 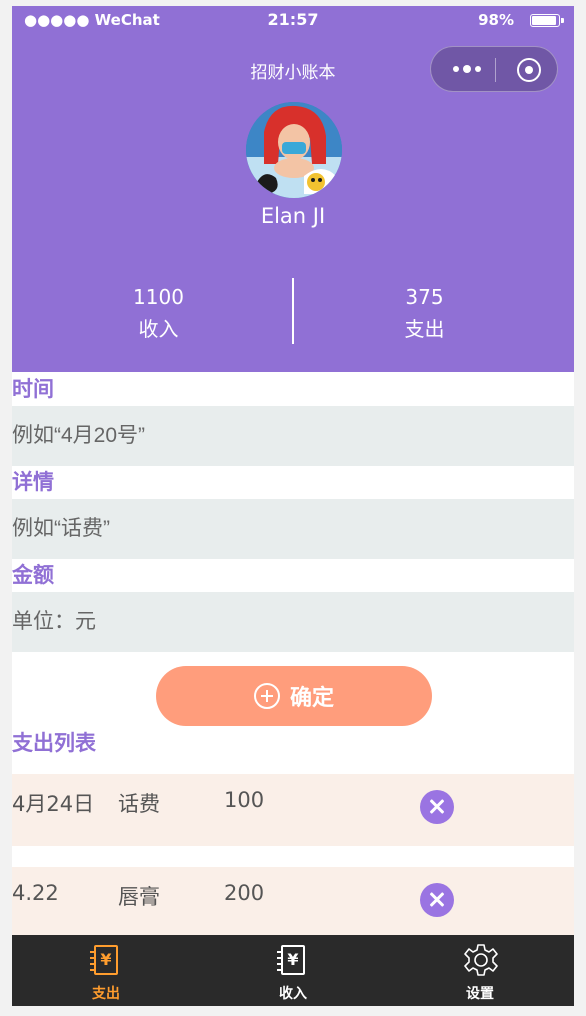 What do you see at coordinates (293, 622) in the screenshot?
I see `amount-input` at bounding box center [293, 622].